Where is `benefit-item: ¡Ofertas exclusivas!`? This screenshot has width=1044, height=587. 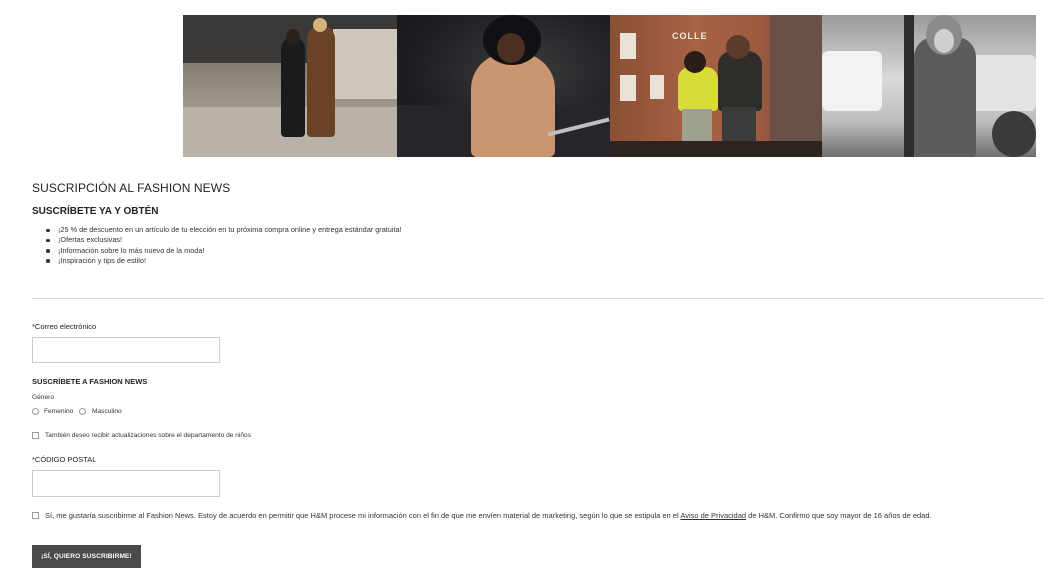 benefit-item: ¡Ofertas exclusivas! is located at coordinates (224, 240).